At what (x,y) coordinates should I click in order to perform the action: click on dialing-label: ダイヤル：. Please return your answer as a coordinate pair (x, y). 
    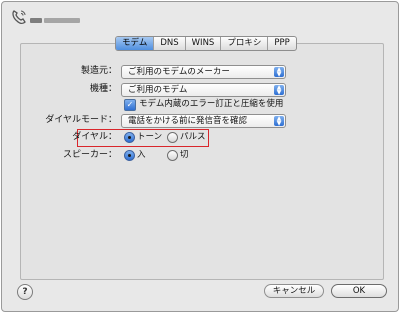
    Looking at the image, I should click on (94, 137).